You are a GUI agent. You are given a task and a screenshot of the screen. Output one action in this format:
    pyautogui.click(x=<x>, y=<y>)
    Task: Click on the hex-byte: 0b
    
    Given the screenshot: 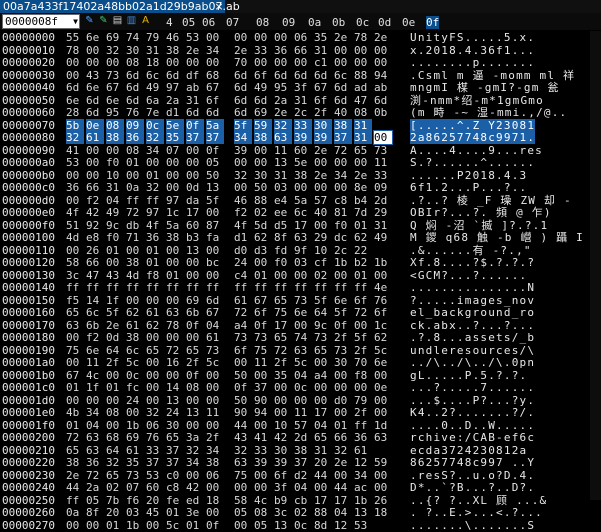 What is the action you would take?
    pyautogui.click(x=383, y=112)
    